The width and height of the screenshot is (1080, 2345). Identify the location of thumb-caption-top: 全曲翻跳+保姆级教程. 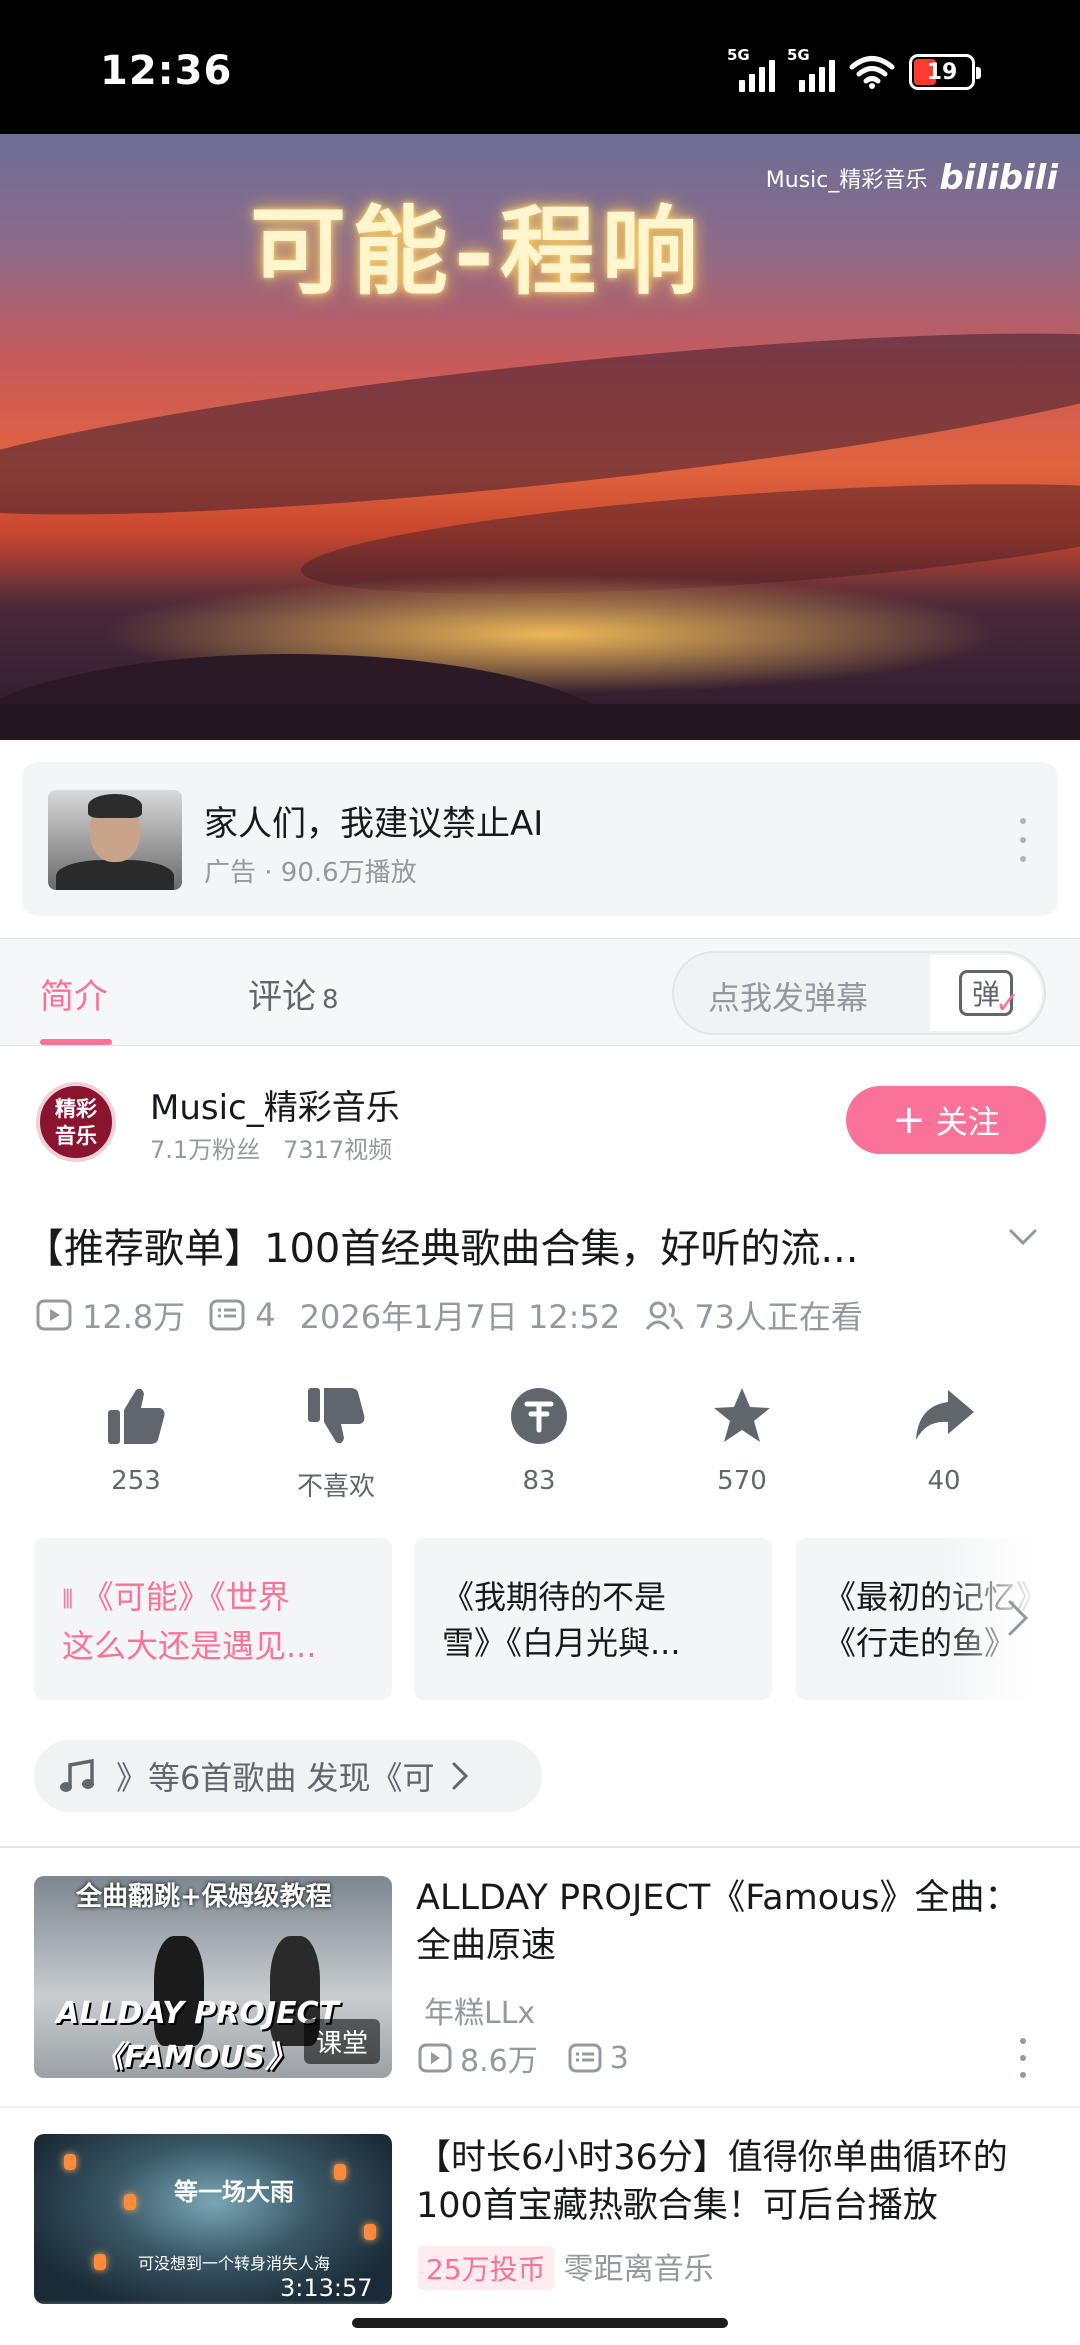
(204, 1897).